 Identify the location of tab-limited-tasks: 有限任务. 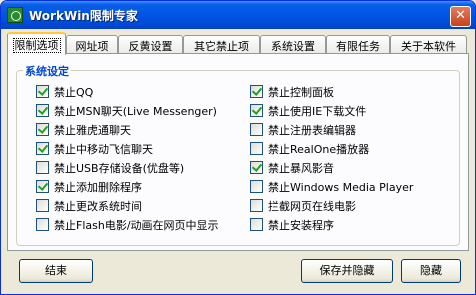
(358, 44).